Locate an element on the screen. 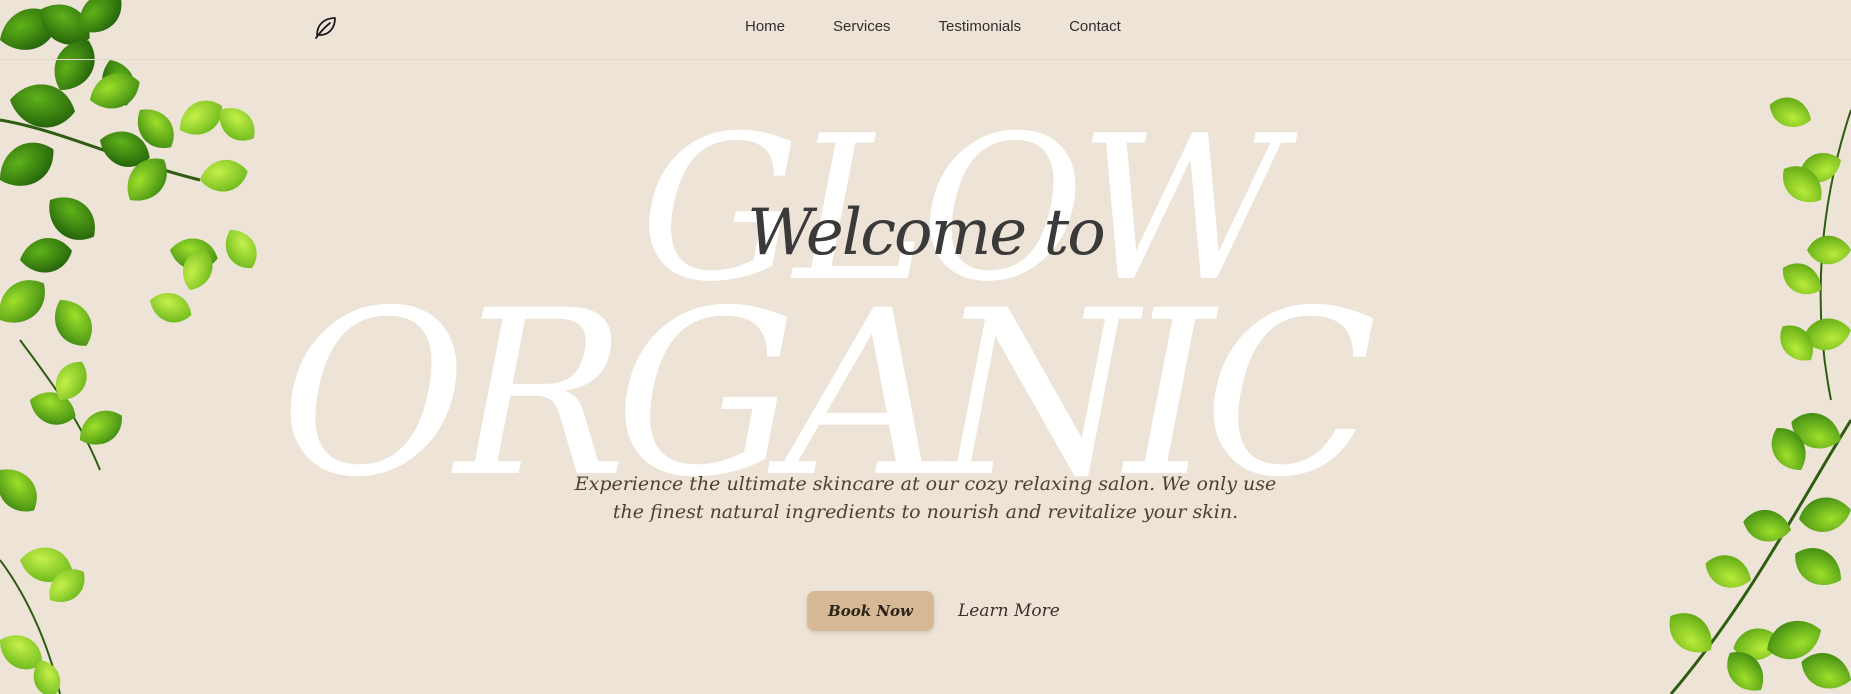 This screenshot has height=694, width=1851. main-nav: Home Services Testimonials Contact is located at coordinates (957, 27).